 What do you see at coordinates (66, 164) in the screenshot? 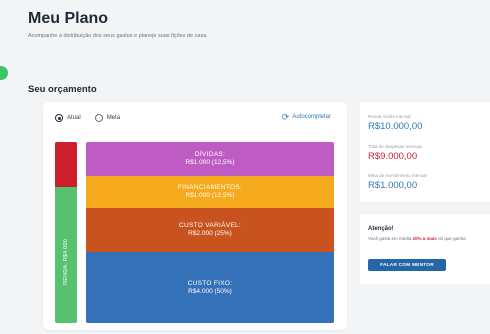
I see `income-deficit-segment` at bounding box center [66, 164].